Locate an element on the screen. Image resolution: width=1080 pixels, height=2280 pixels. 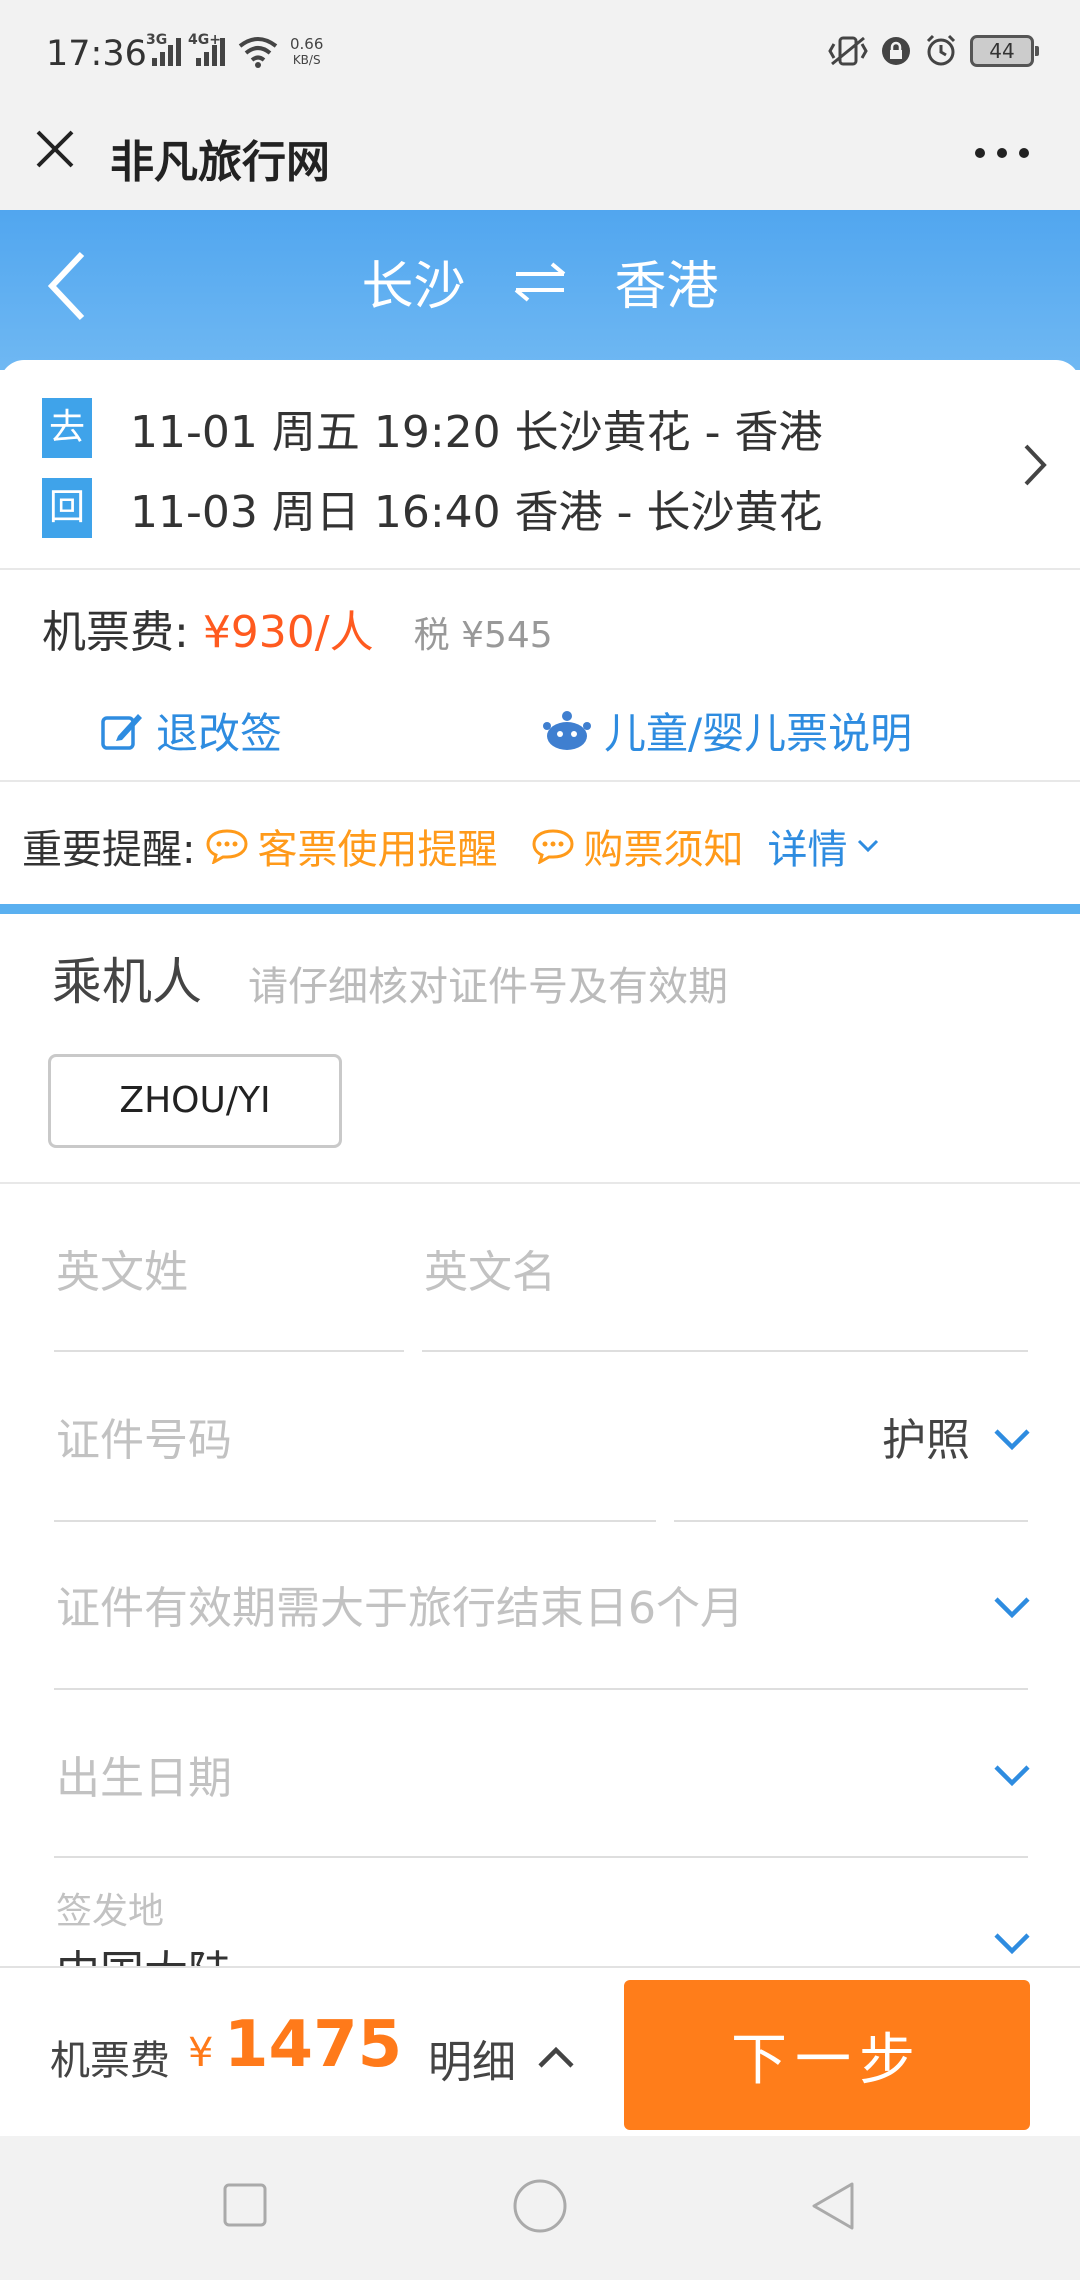
fare-line: 机票费: ¥930/人税 ¥545 is located at coordinates (297, 628).